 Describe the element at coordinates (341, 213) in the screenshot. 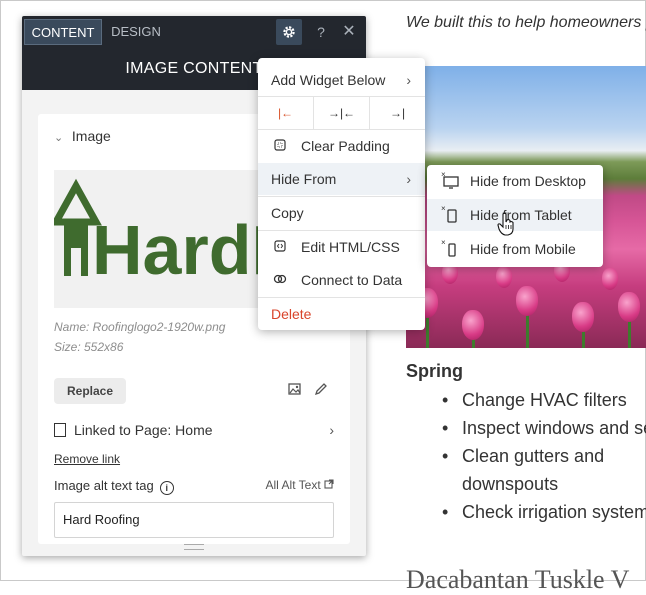

I see `menu-item-copy: Copy` at that location.